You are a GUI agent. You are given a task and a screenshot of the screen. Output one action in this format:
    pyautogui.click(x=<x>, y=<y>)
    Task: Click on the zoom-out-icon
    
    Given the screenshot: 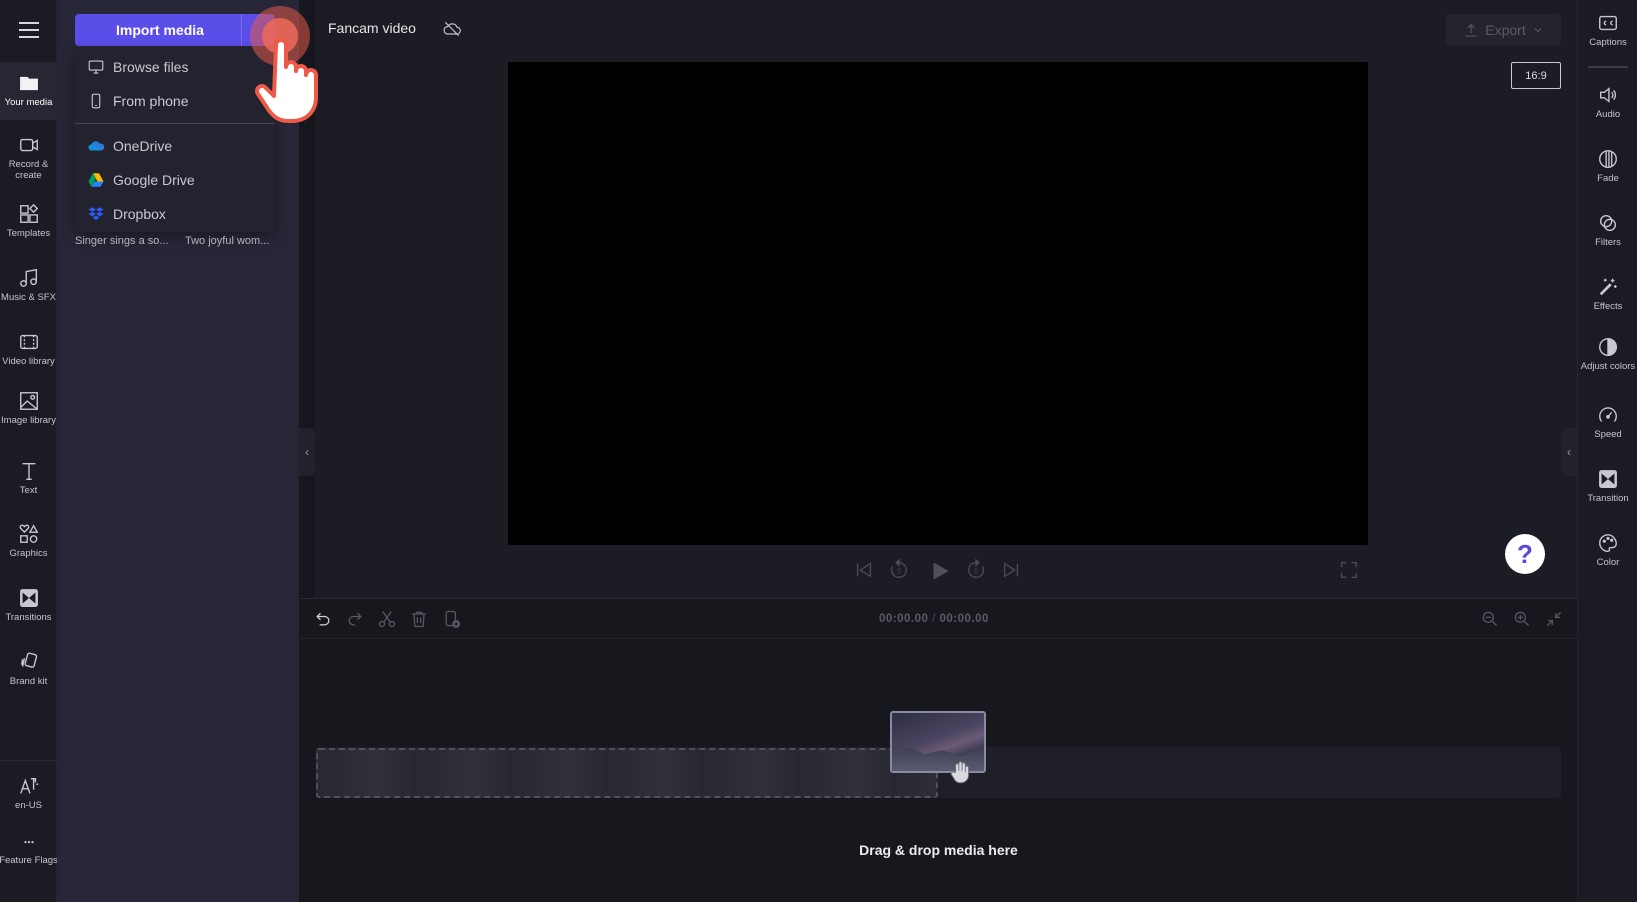 What is the action you would take?
    pyautogui.click(x=1490, y=619)
    